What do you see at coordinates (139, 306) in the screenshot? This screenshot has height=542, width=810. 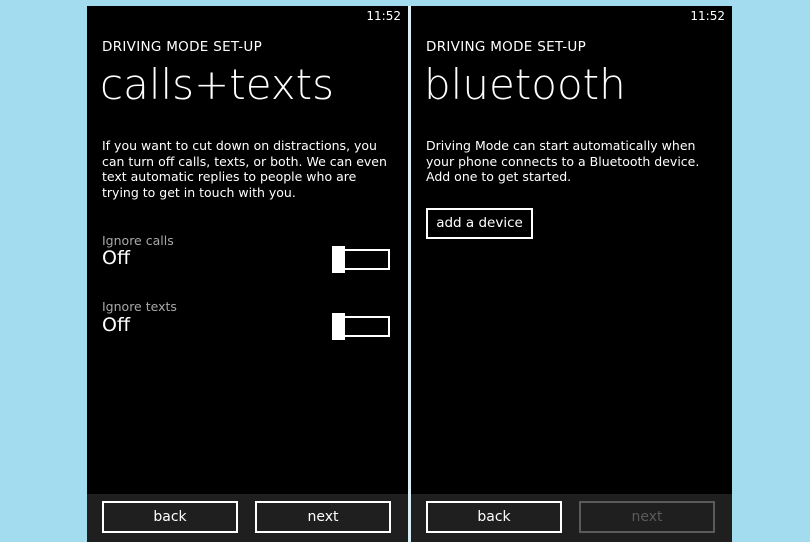 I see `ignore-texts-label: Ignore texts` at bounding box center [139, 306].